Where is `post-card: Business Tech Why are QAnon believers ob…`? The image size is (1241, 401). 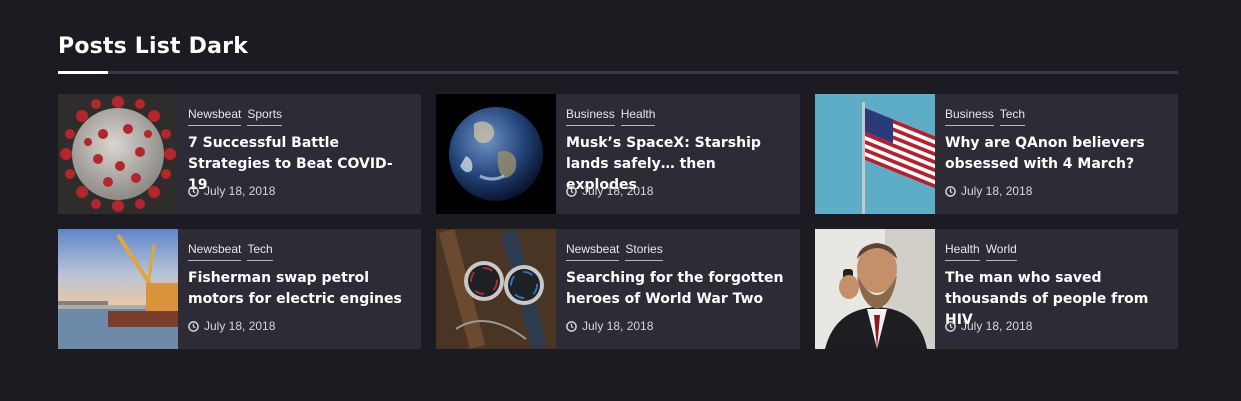 post-card: Business Tech Why are QAnon believers ob… is located at coordinates (996, 154).